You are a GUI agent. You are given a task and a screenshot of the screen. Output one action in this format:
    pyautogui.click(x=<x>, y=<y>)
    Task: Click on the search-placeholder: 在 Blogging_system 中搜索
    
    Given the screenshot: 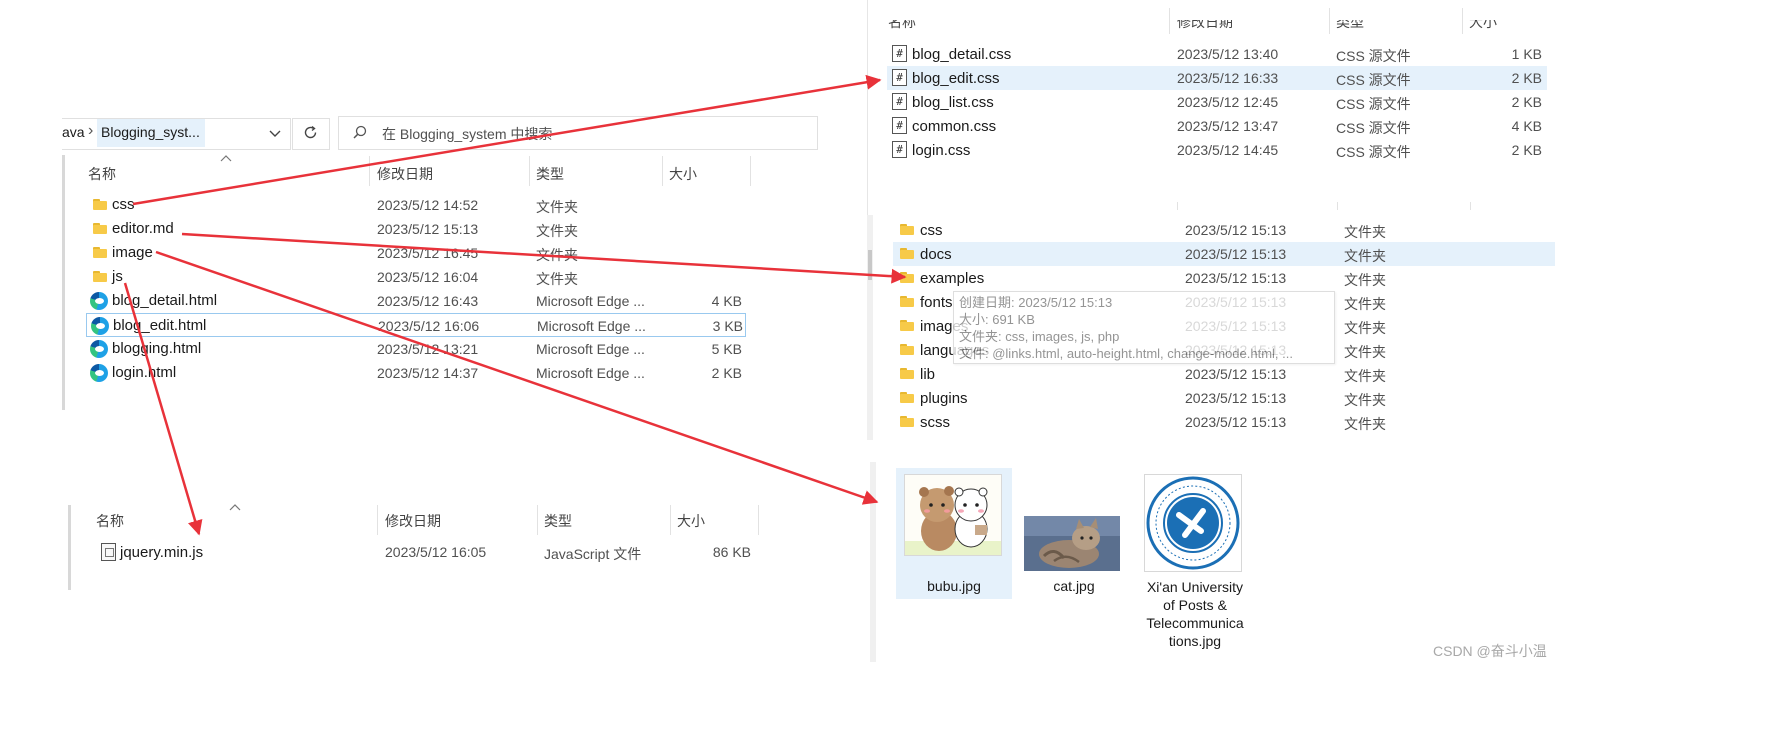 What is the action you would take?
    pyautogui.click(x=467, y=134)
    